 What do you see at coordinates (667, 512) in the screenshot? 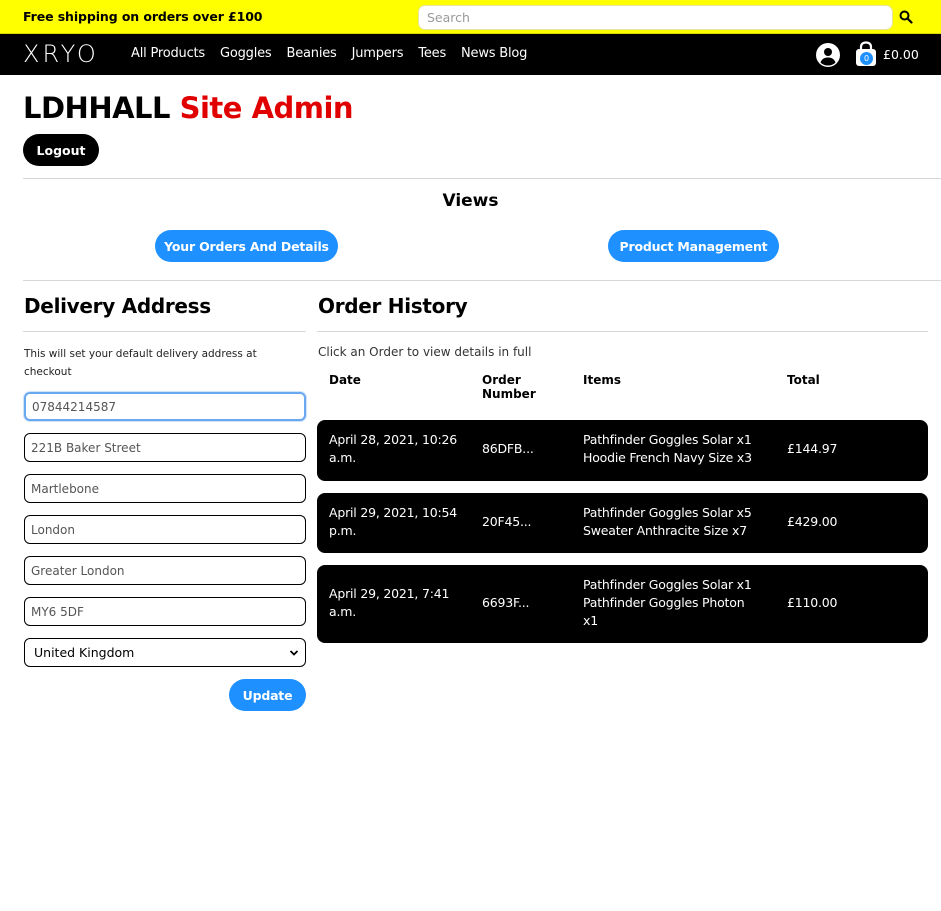
I see `order-item: Pathfinder Goggles Solar x5` at bounding box center [667, 512].